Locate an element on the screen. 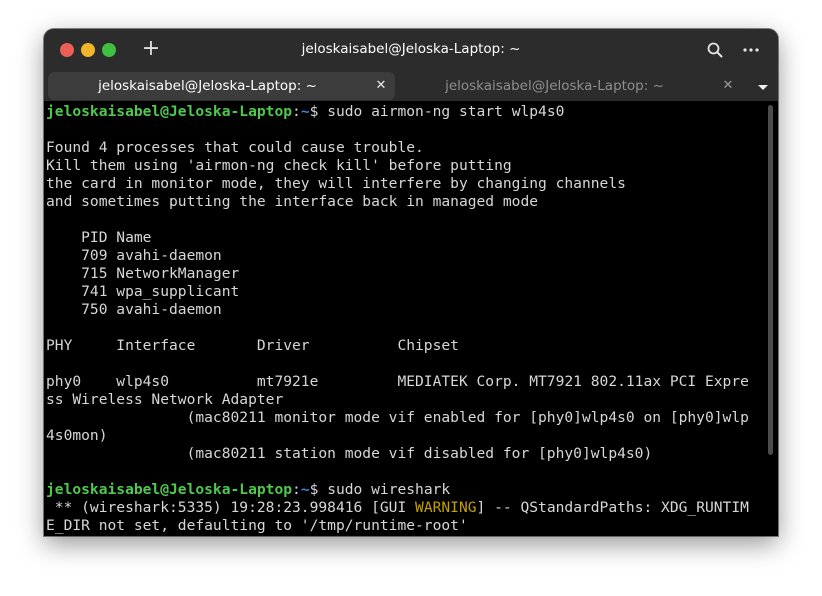 The width and height of the screenshot is (822, 596). output-line: PHY Interface Driver Chipset is located at coordinates (252, 345).